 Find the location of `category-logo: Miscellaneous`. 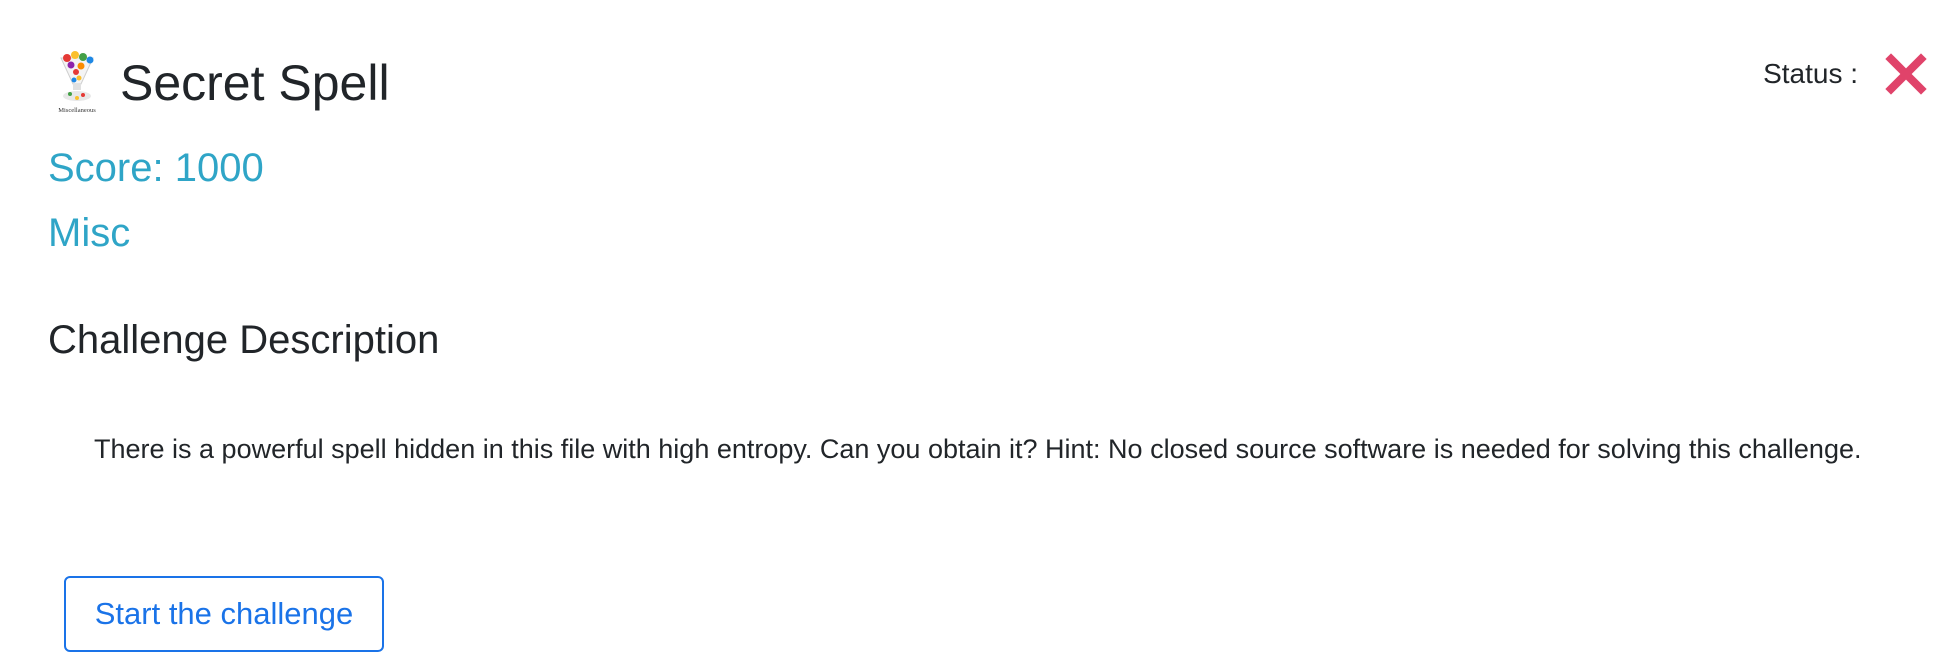

category-logo: Miscellaneous is located at coordinates (77, 83).